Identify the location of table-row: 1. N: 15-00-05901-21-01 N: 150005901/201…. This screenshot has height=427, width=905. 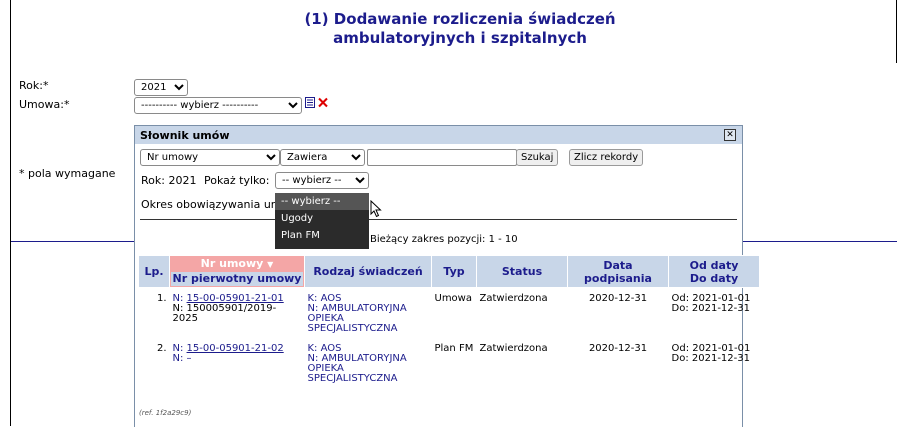
(449, 312).